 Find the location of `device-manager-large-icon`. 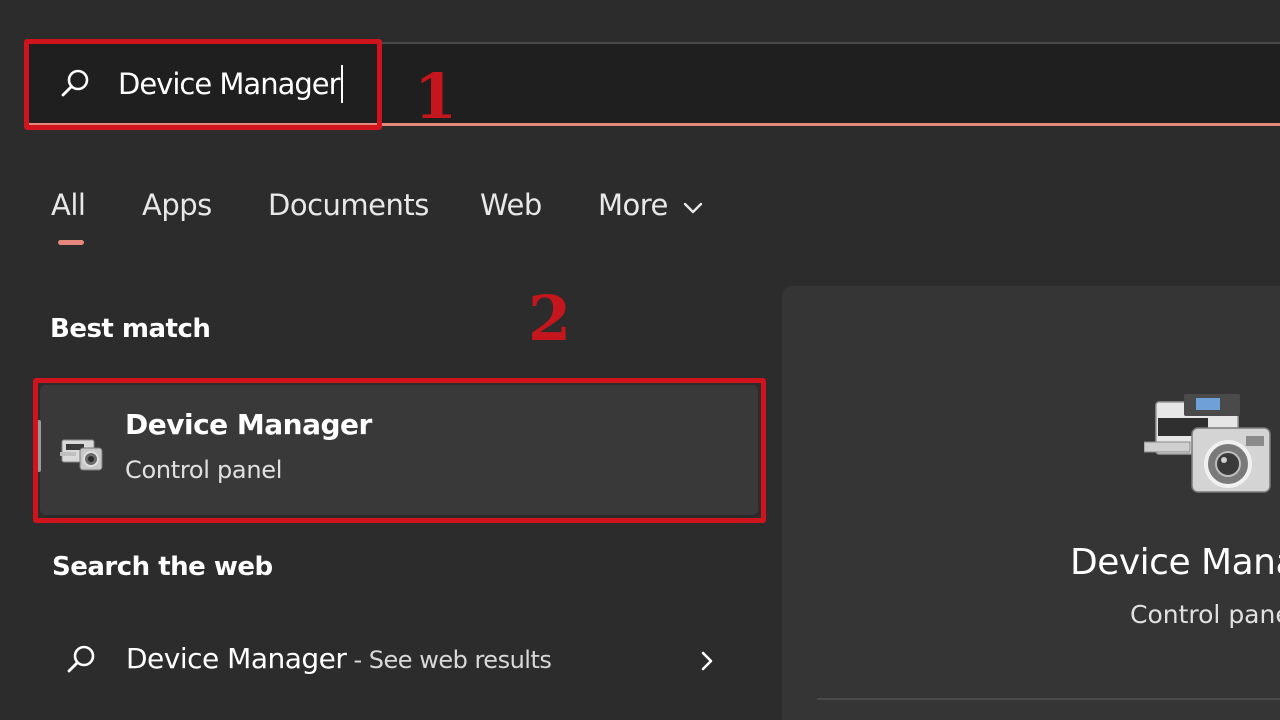

device-manager-large-icon is located at coordinates (1207, 443).